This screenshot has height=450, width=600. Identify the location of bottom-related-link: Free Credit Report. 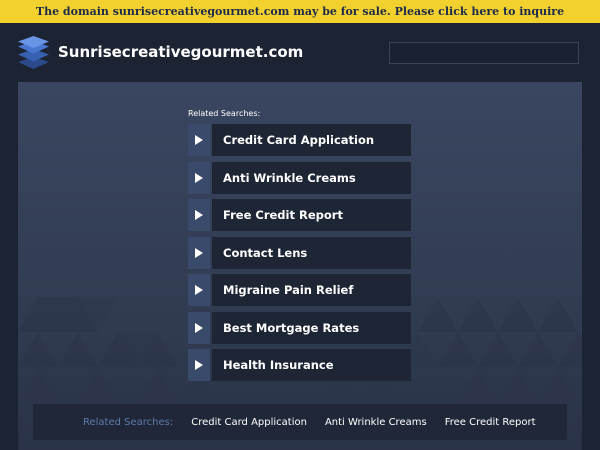
(490, 422).